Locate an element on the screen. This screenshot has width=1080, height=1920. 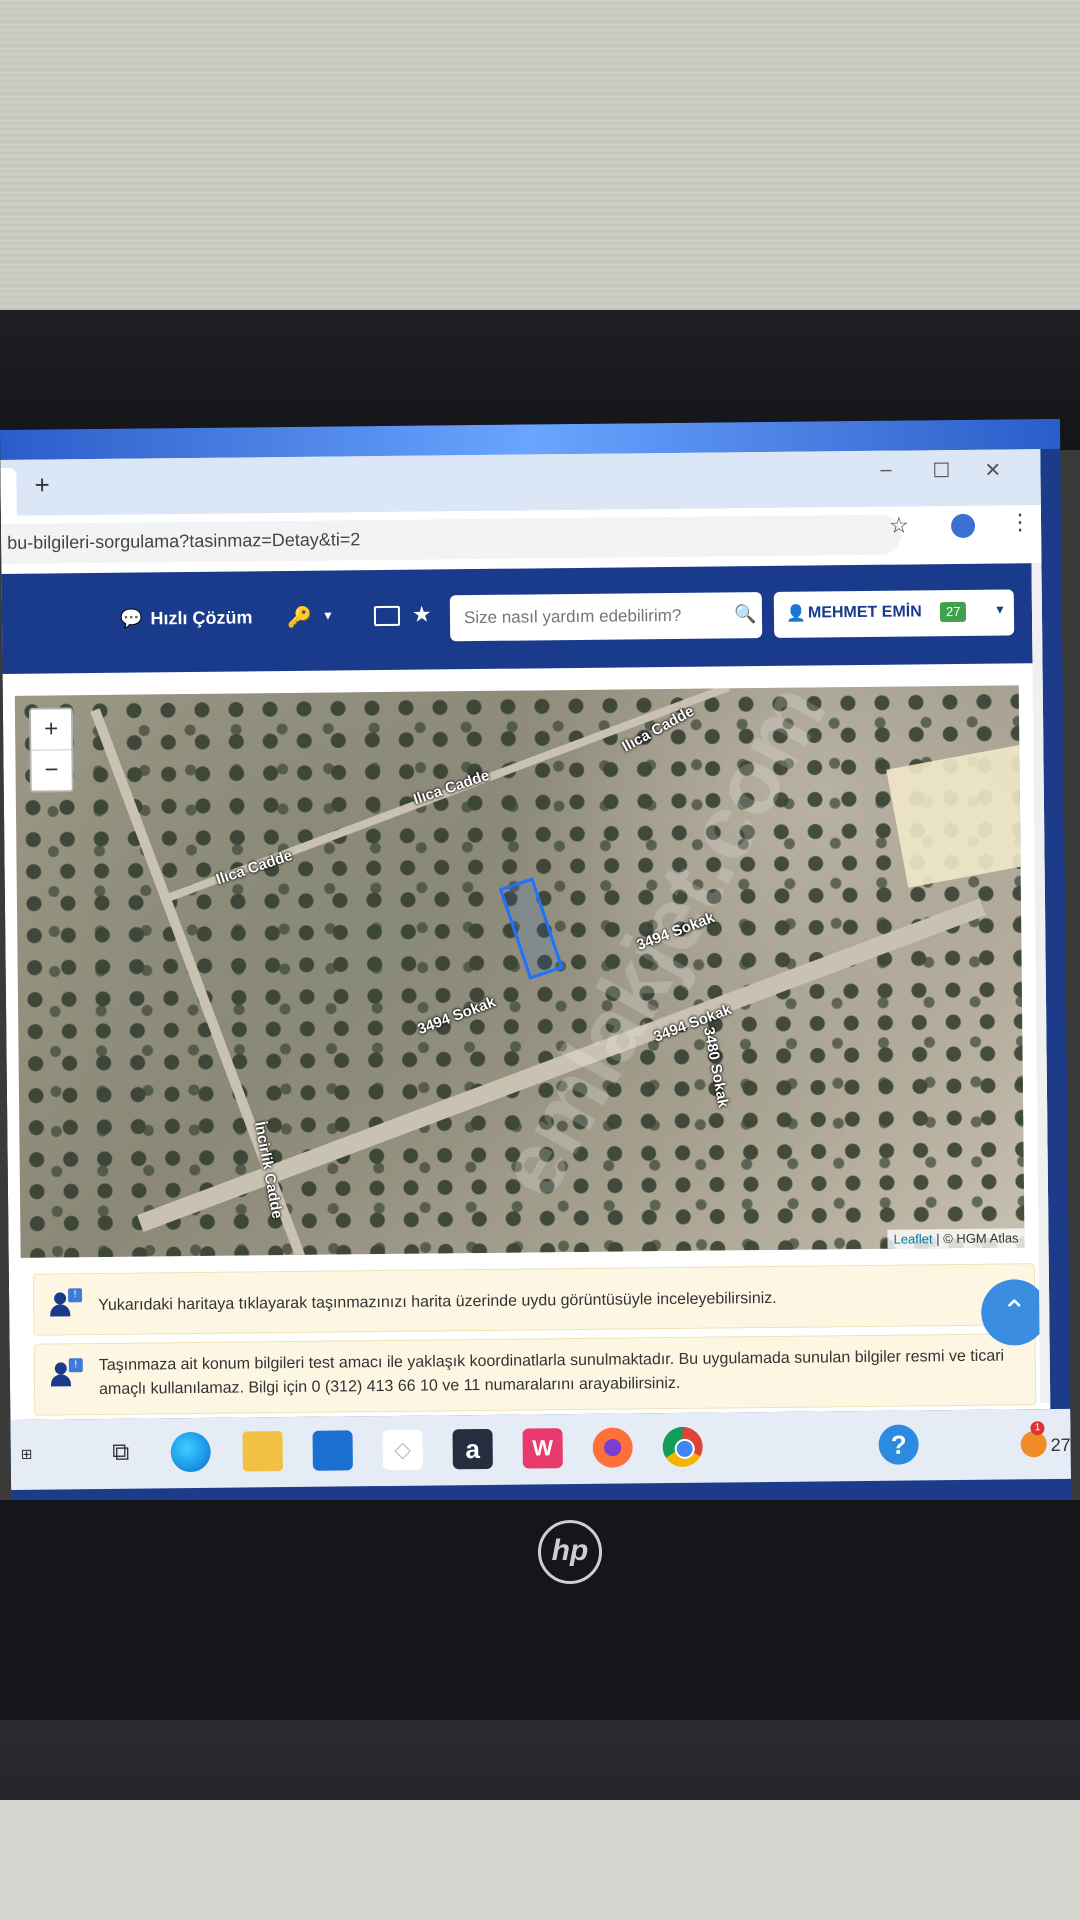
zoom-out-button: − is located at coordinates (51, 770).